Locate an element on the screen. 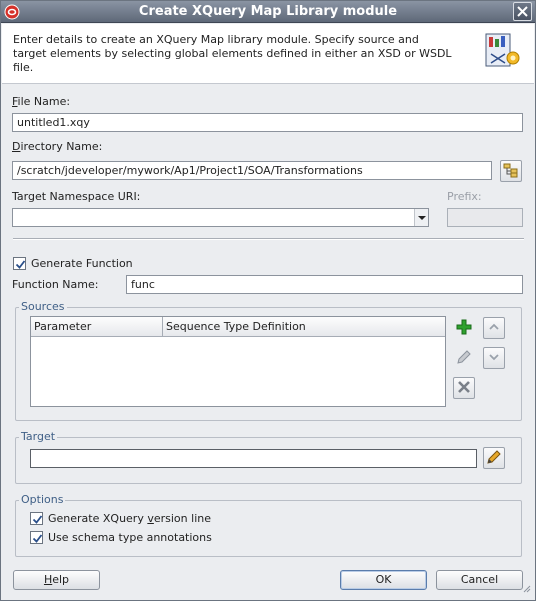  options-group-title: Options is located at coordinates (42, 499).